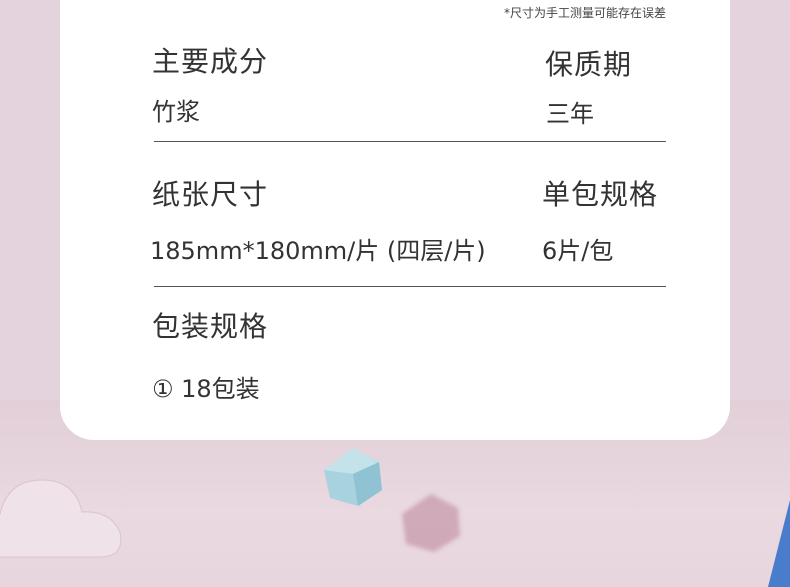 This screenshot has width=790, height=587. I want to click on packaging-value: ① 18包装, so click(206, 389).